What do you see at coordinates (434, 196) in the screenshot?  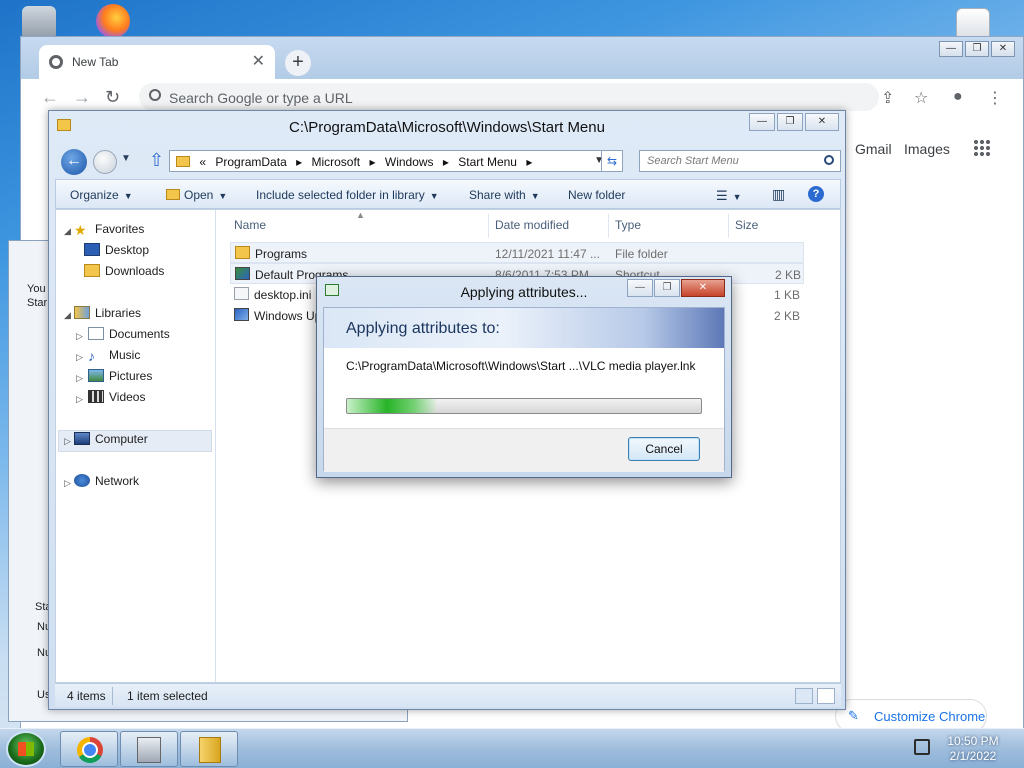 I see `chevron-down-icon: ▼` at bounding box center [434, 196].